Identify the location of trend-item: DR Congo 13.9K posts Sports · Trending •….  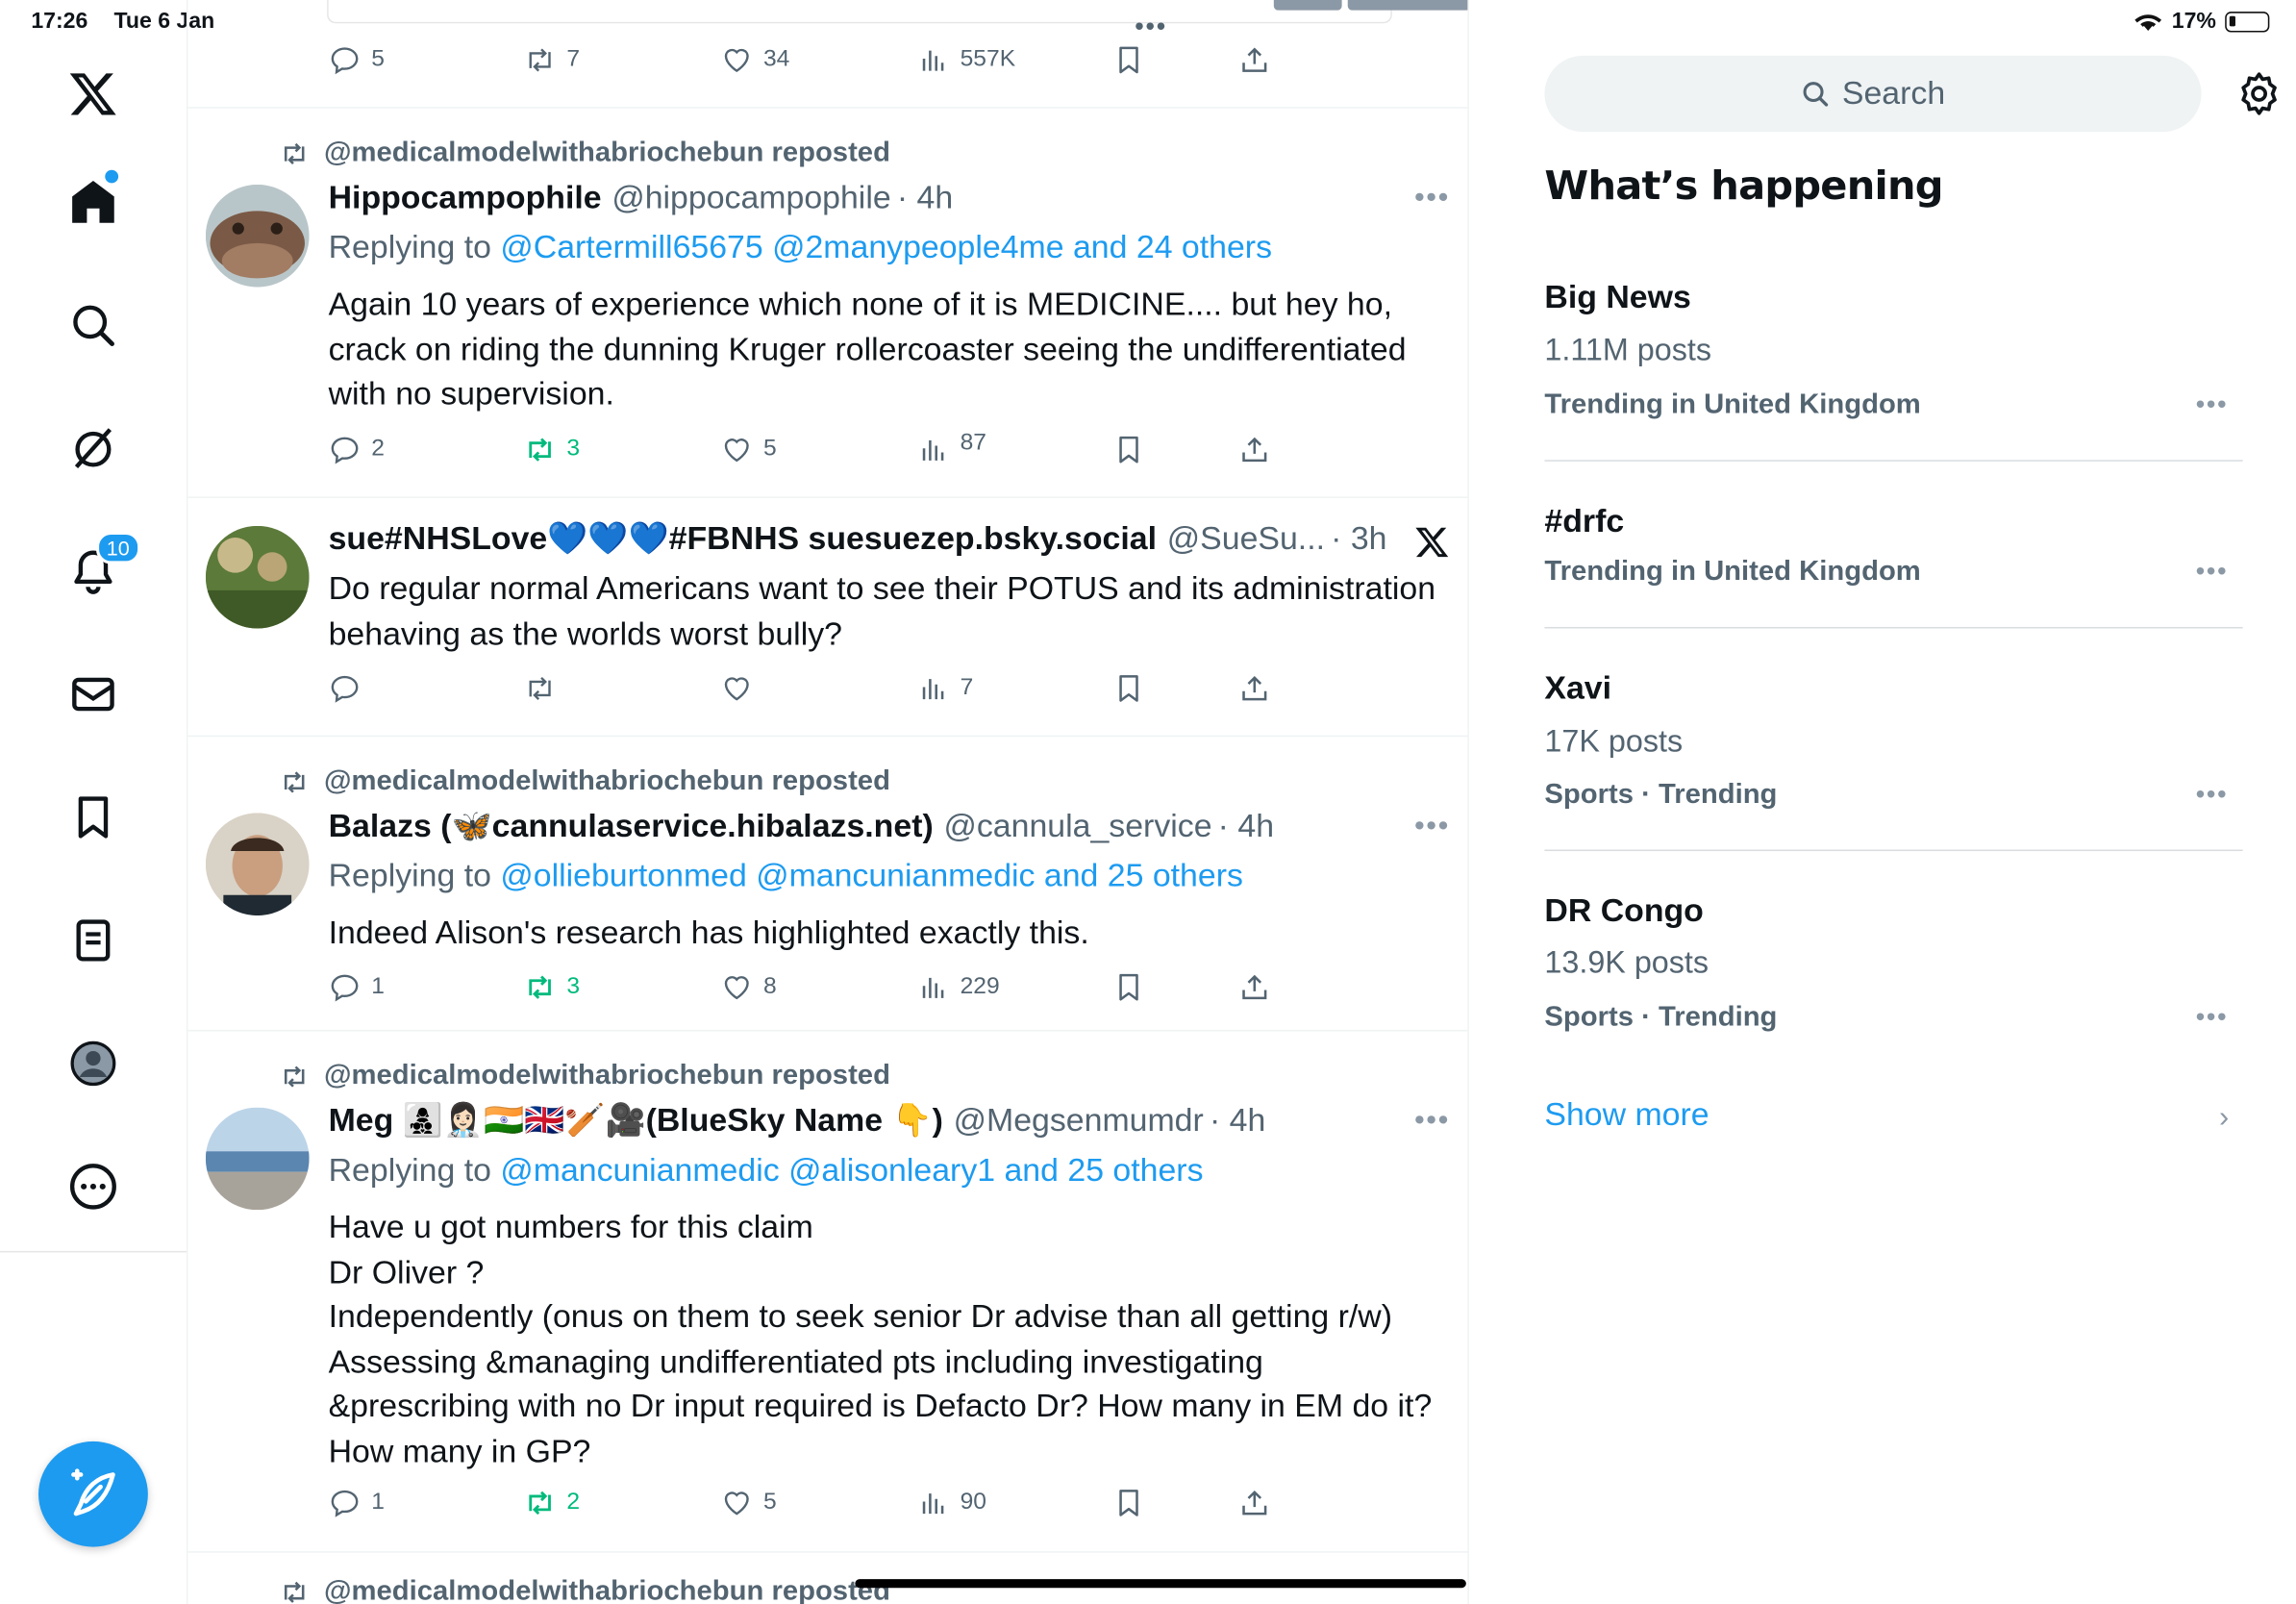
(1893, 960).